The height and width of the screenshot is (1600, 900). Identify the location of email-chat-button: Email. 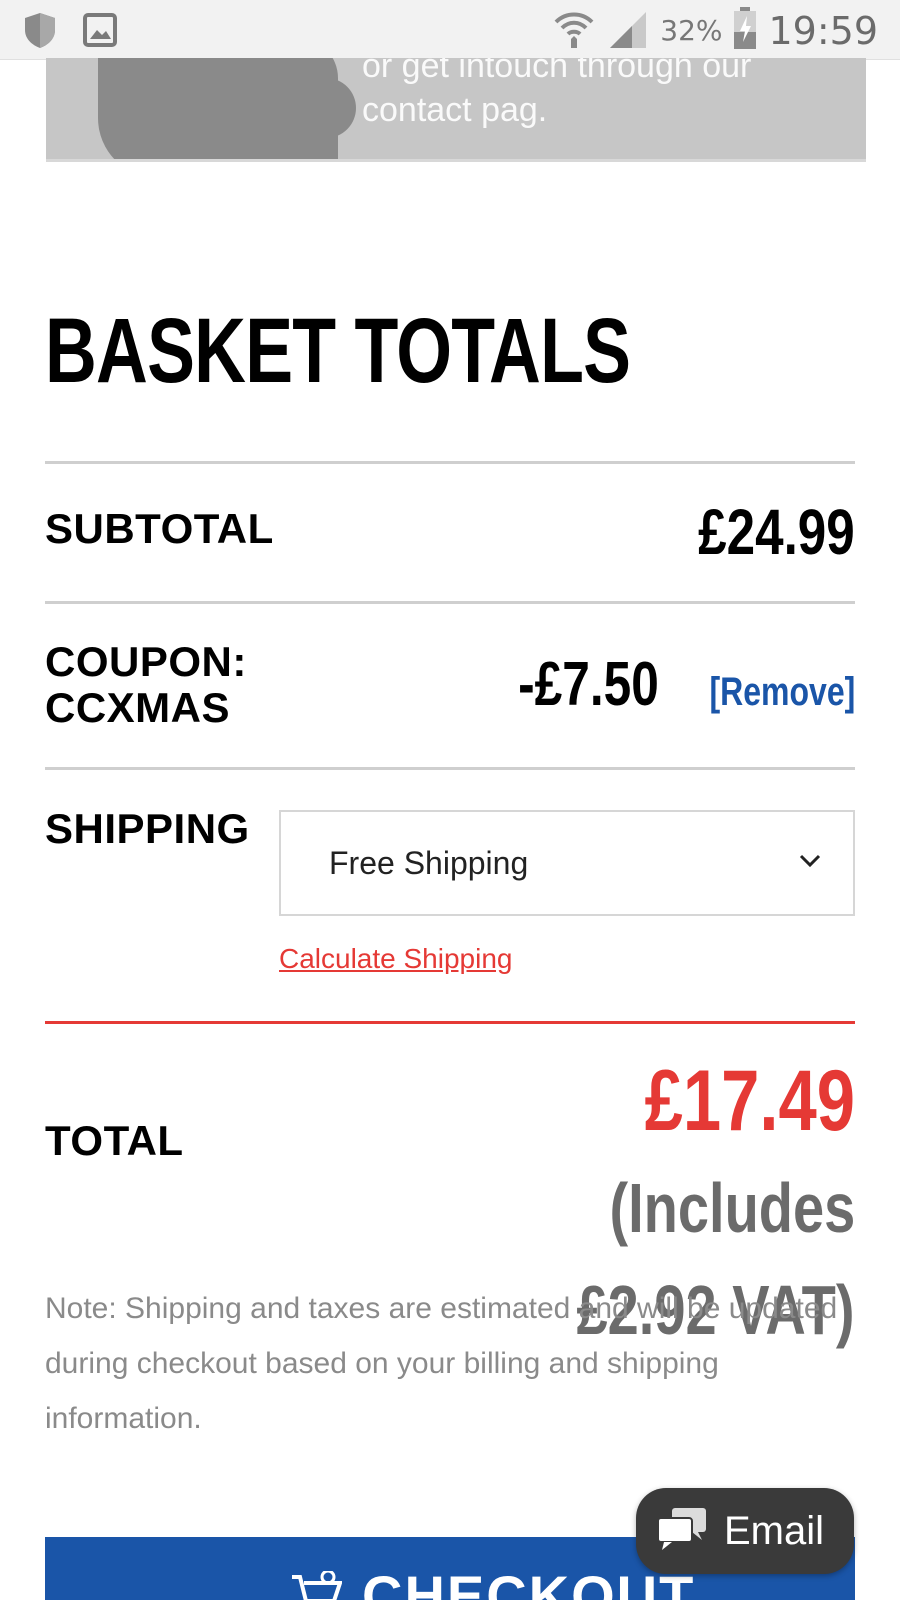
(745, 1531).